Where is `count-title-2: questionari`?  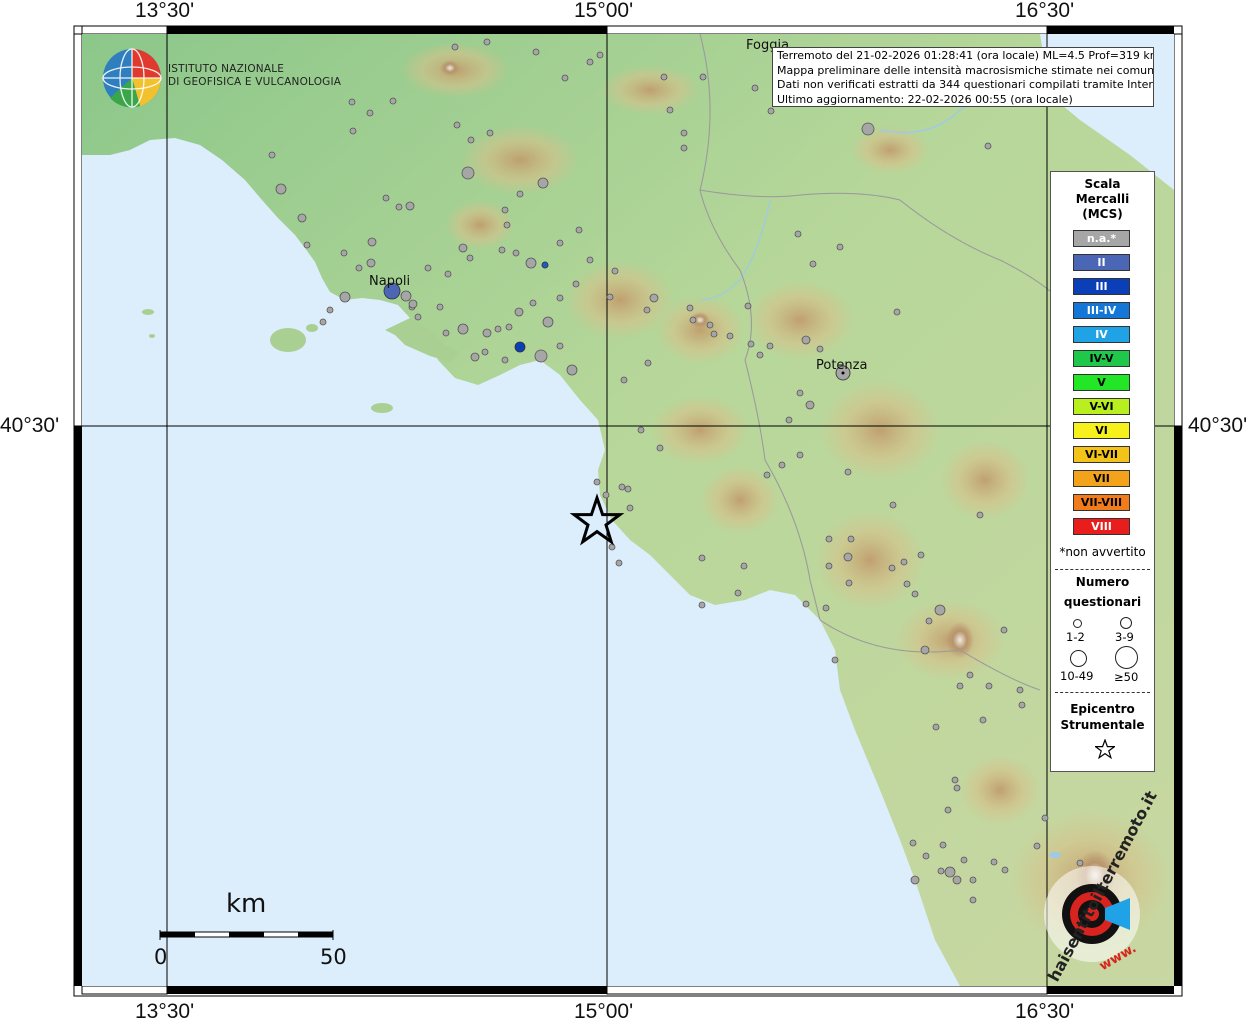
count-title-2: questionari is located at coordinates (1102, 602).